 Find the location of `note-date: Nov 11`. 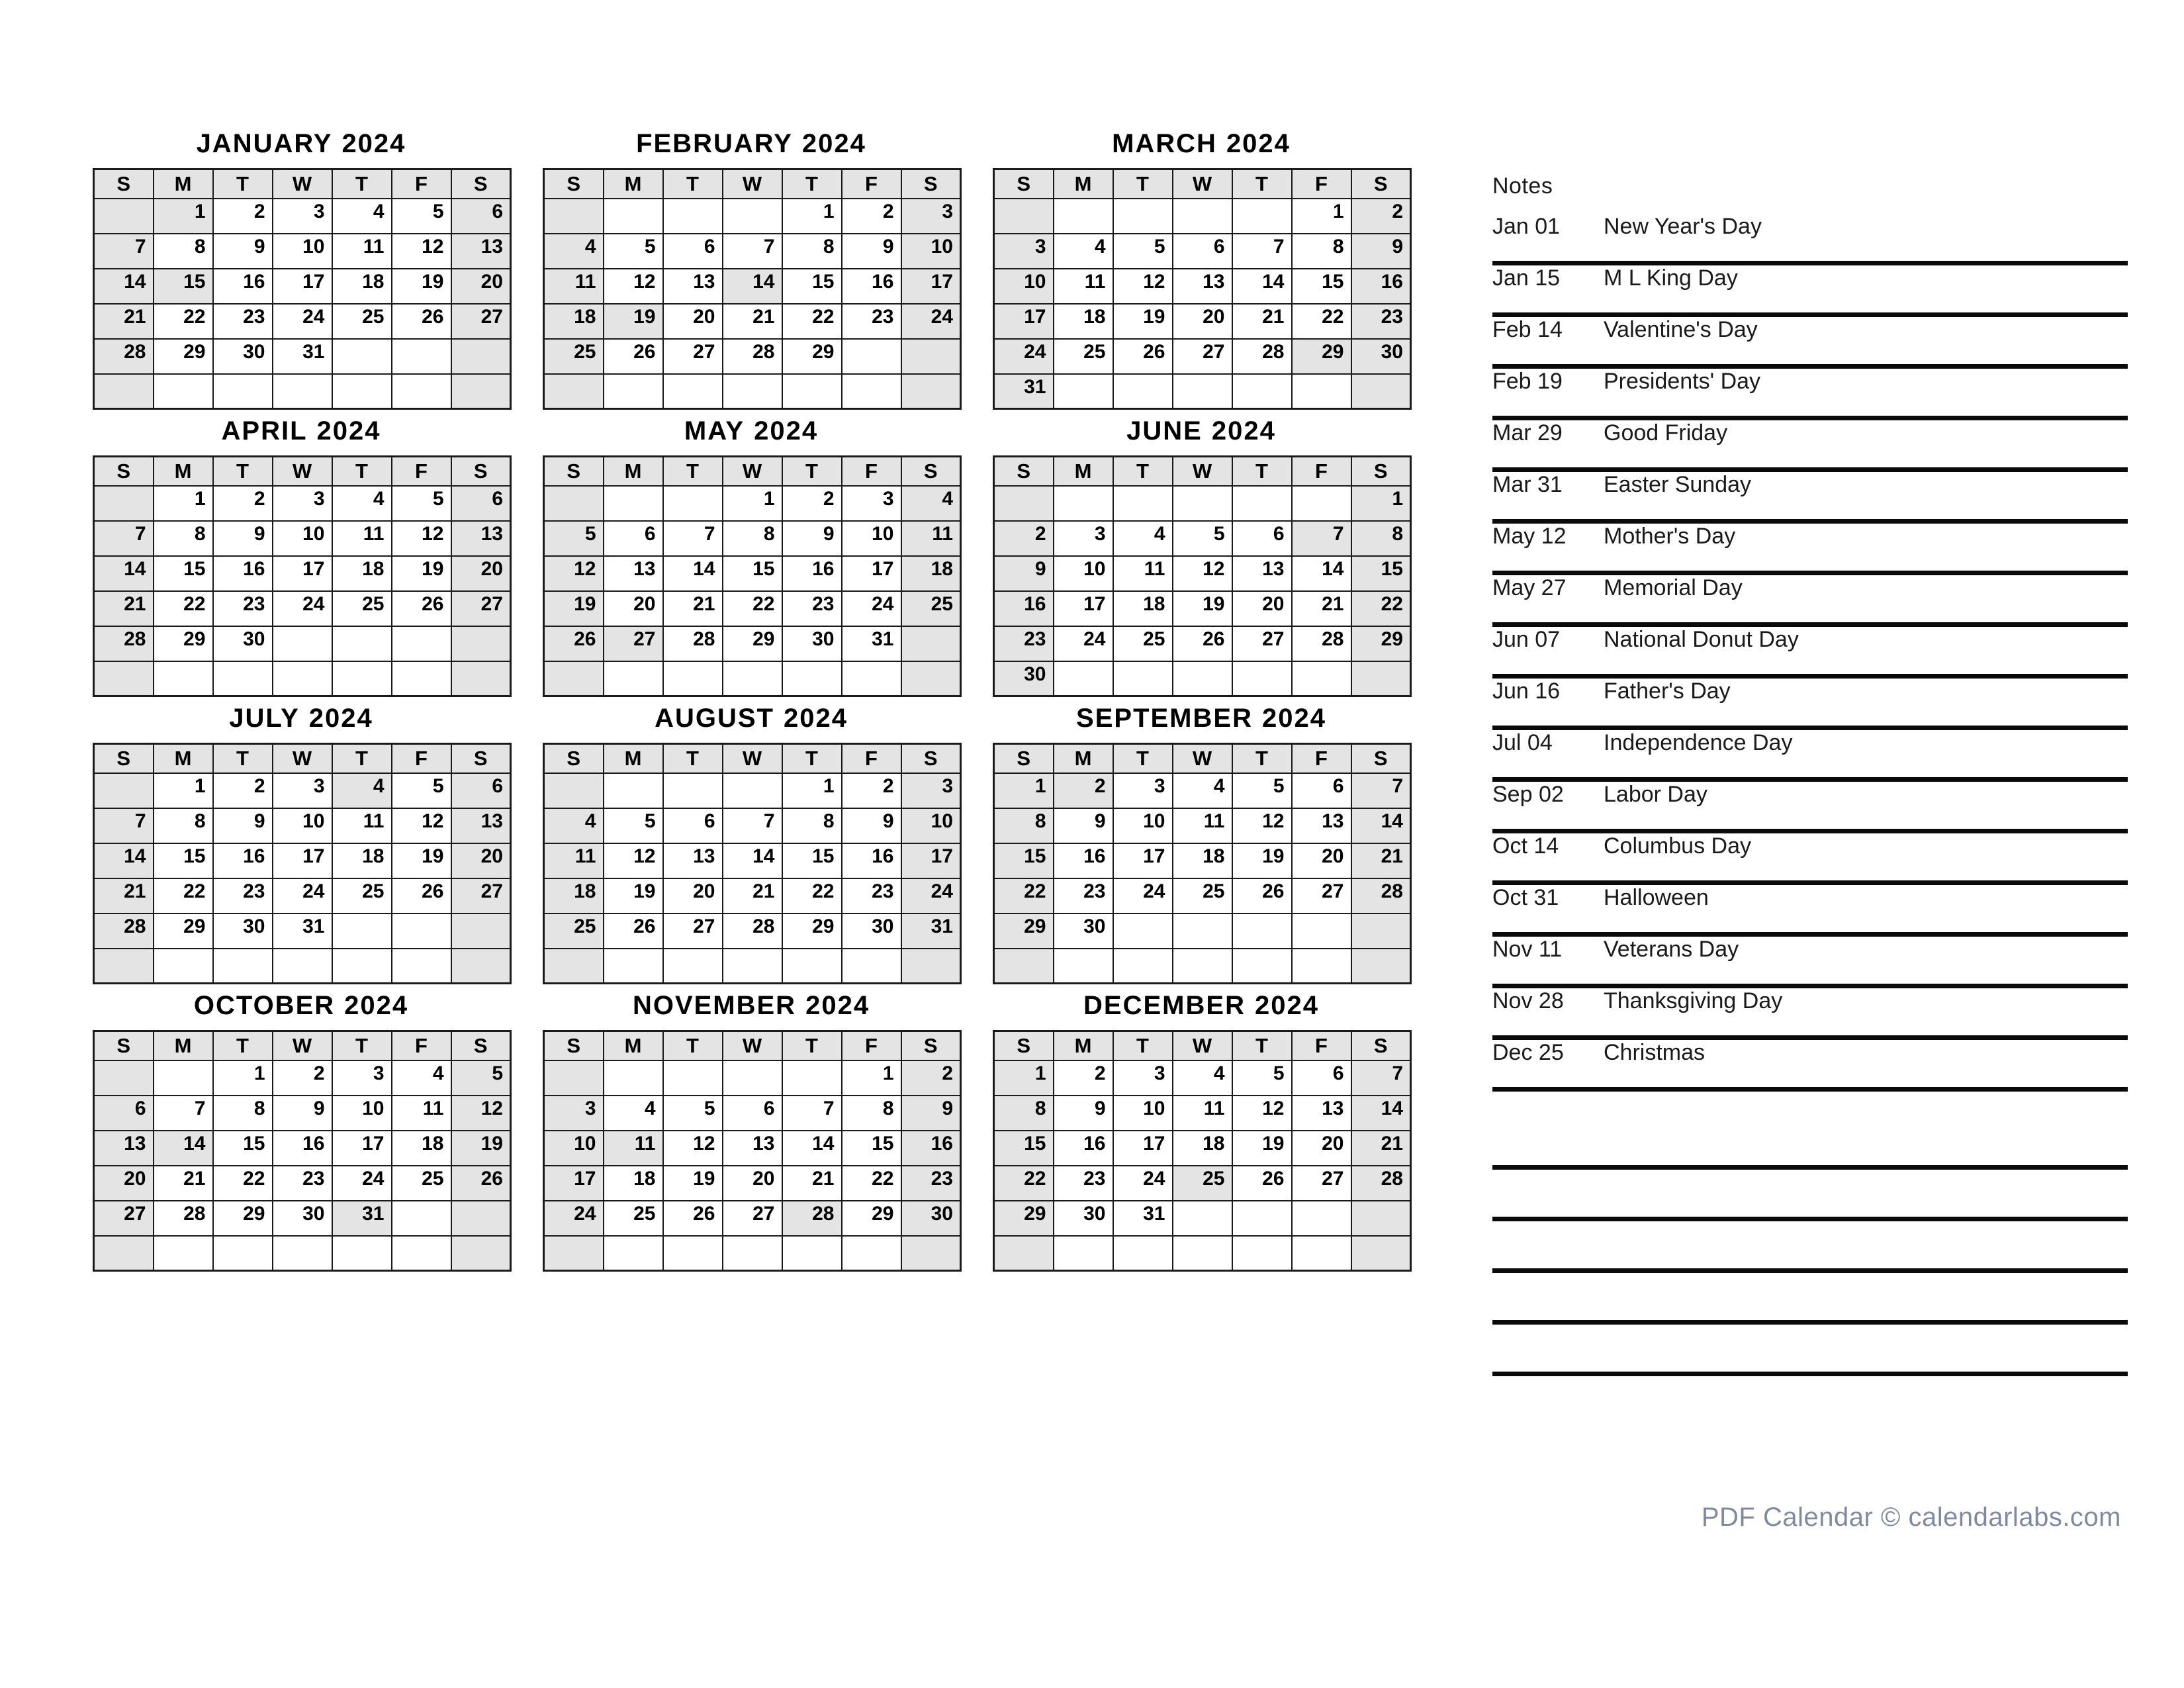

note-date: Nov 11 is located at coordinates (1527, 949).